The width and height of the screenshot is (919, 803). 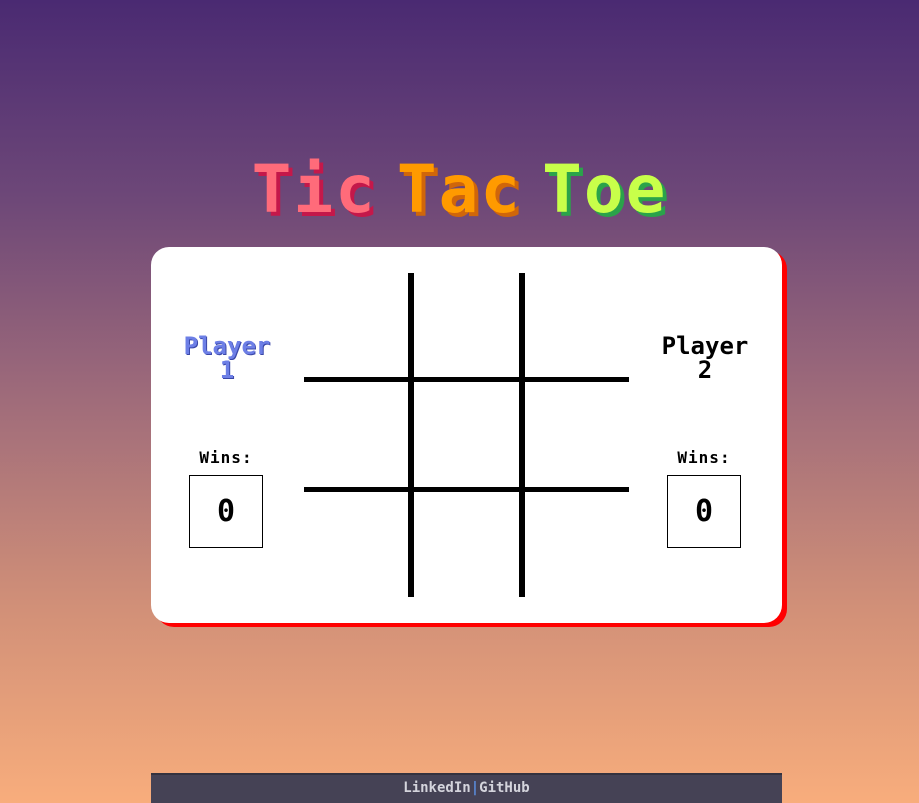 I want to click on game-board, so click(x=466, y=435).